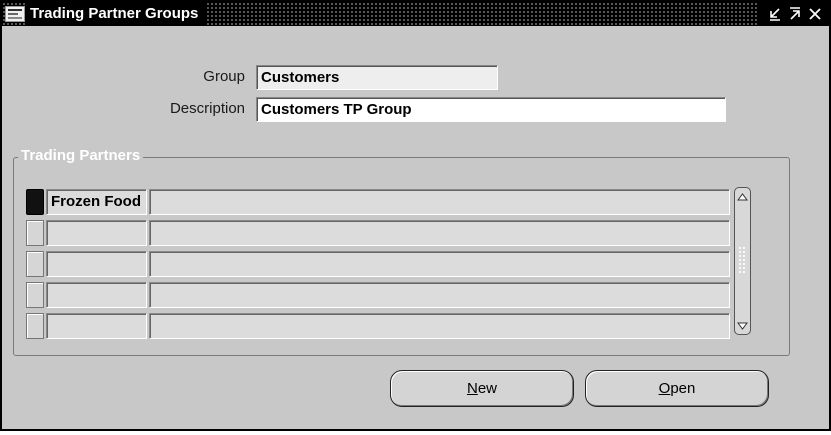  I want to click on scroll-up-icon, so click(742, 196).